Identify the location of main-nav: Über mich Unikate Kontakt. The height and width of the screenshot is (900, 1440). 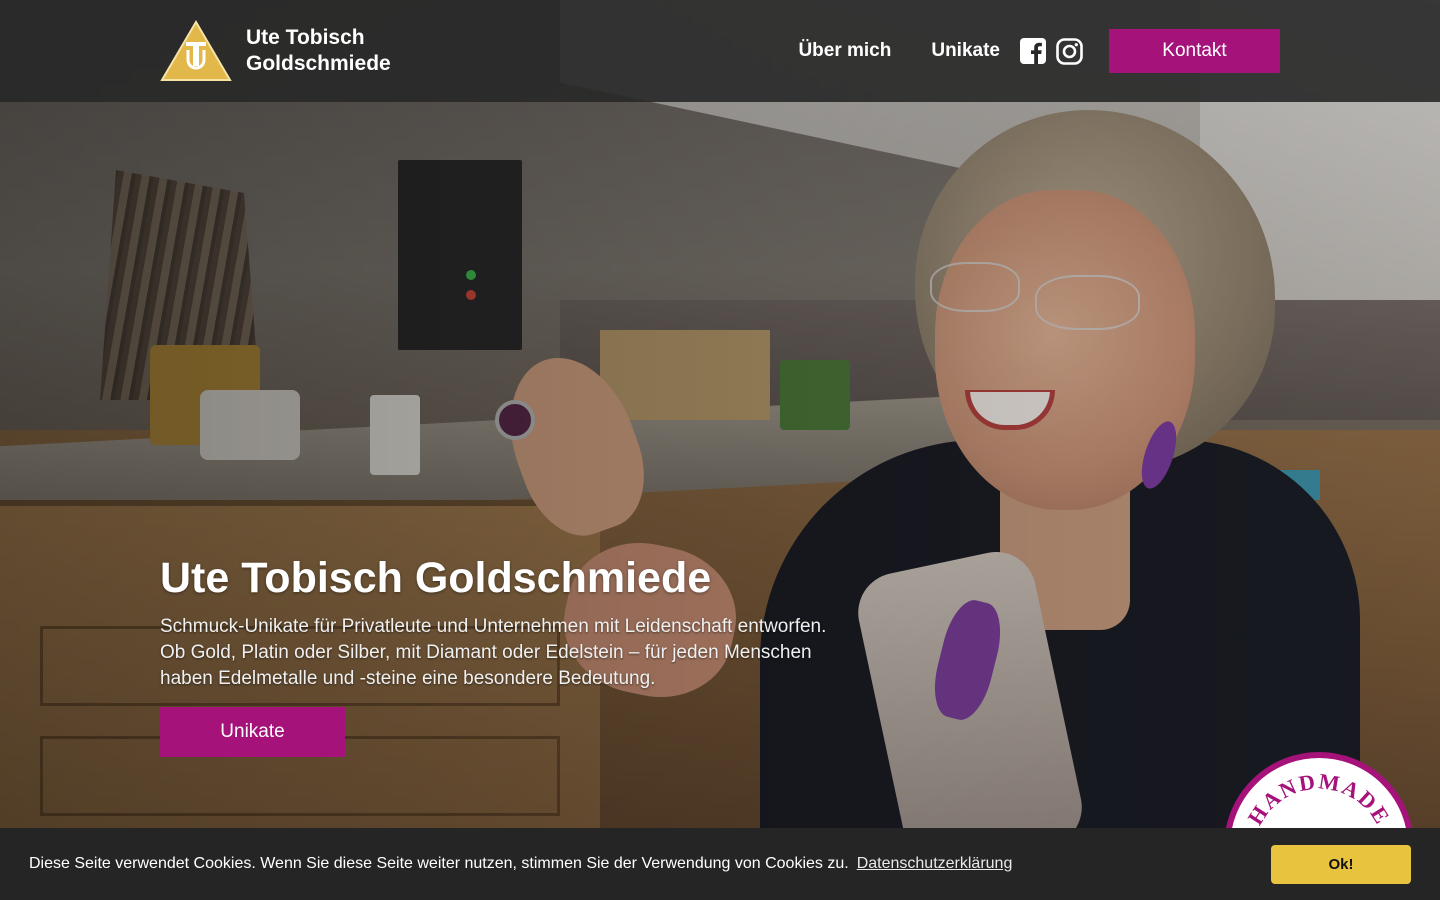
(1039, 51).